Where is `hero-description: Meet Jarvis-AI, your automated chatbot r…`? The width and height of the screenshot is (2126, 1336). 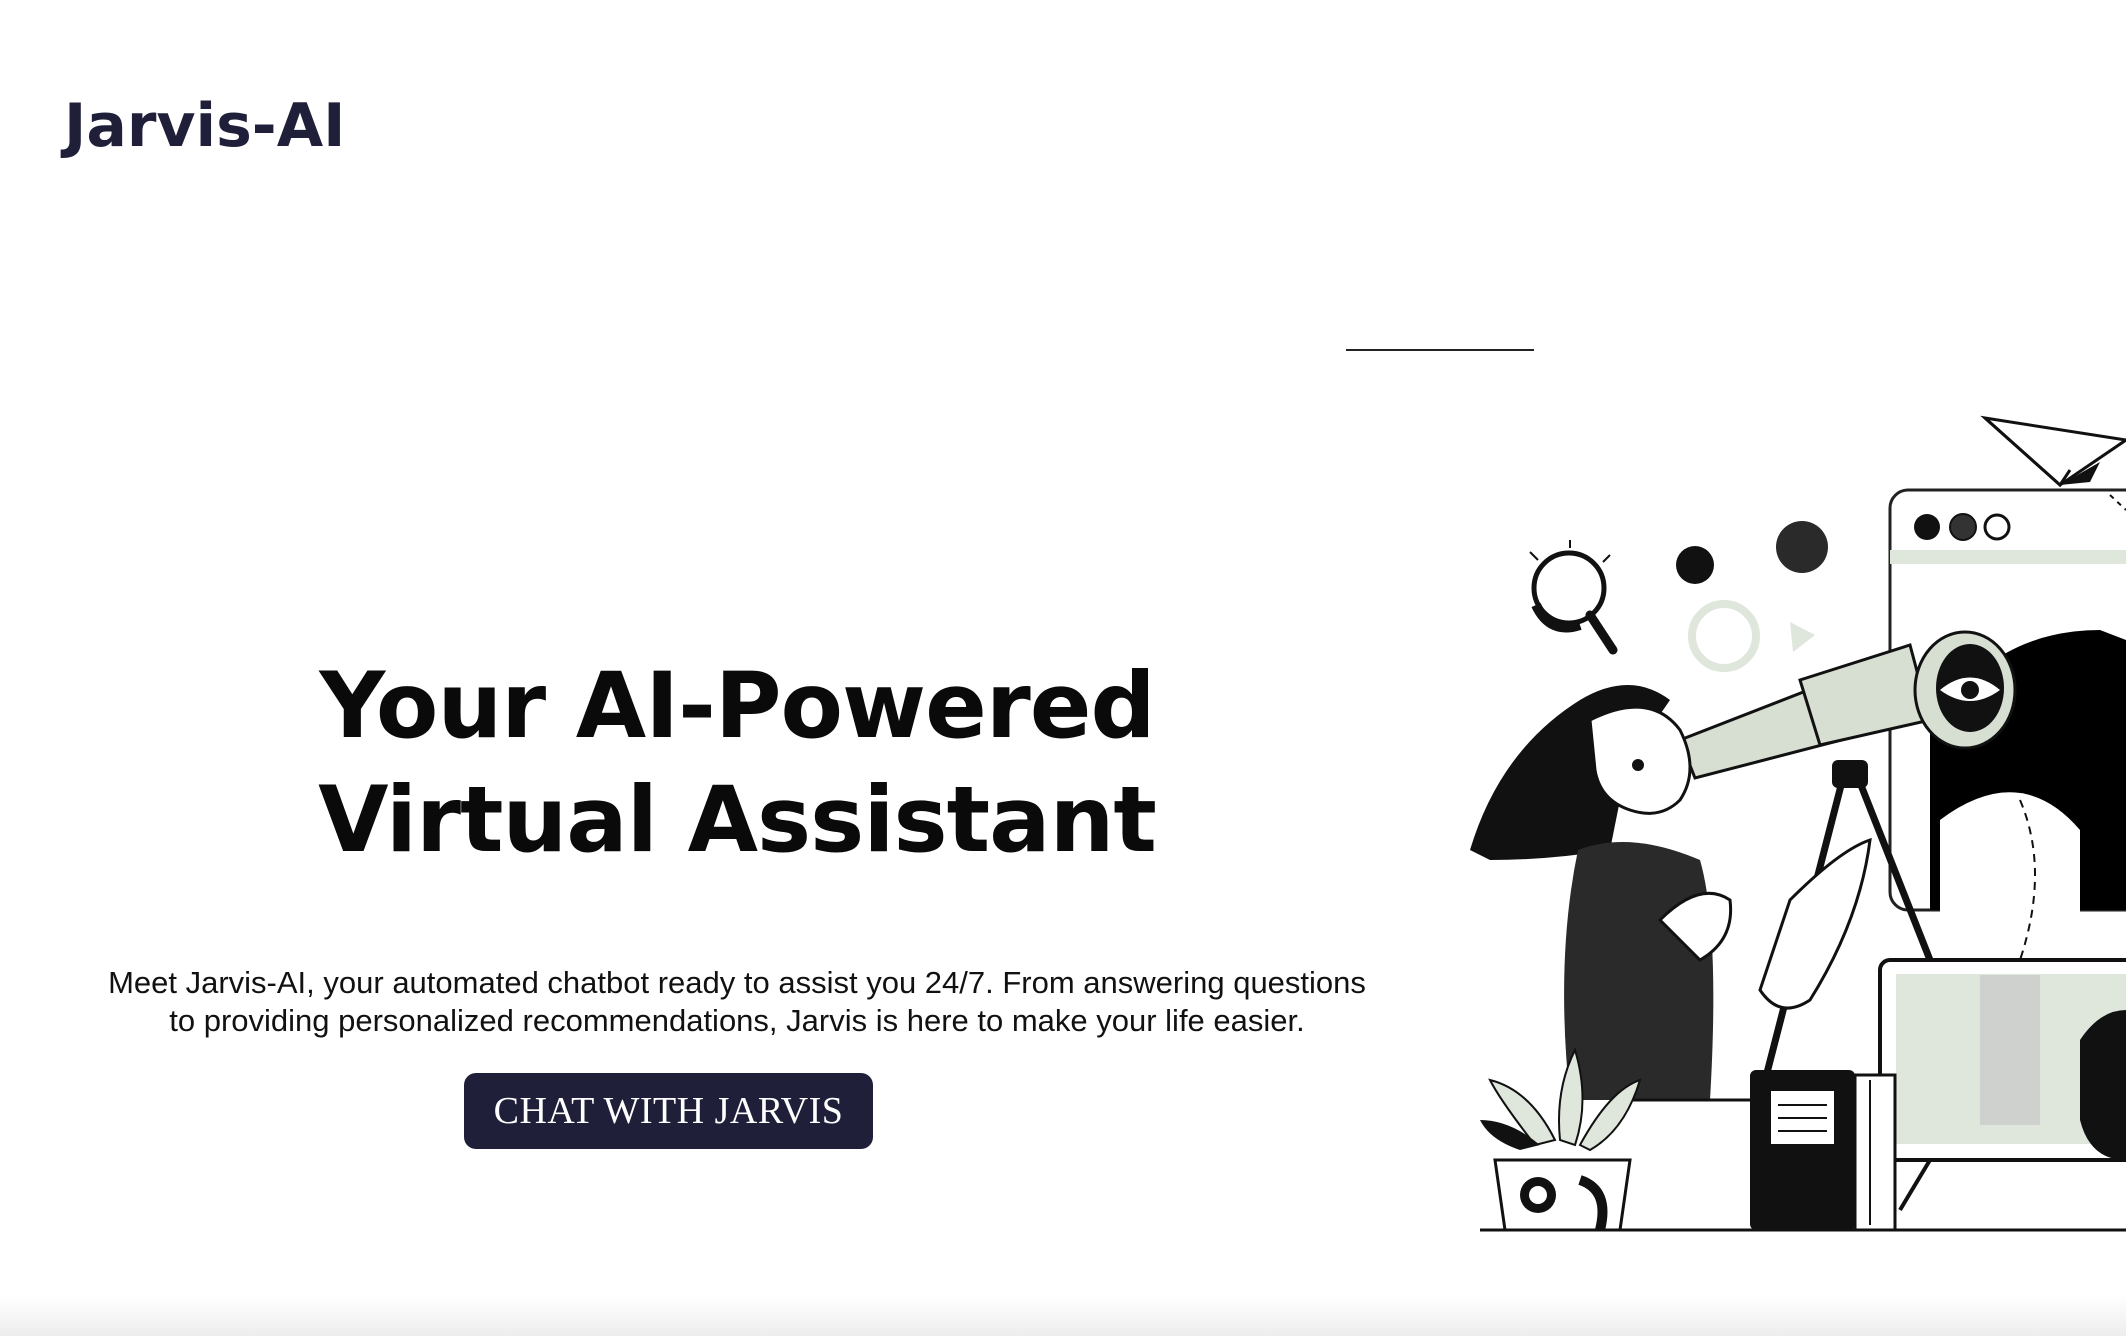
hero-description: Meet Jarvis-AI, your automated chatbot r… is located at coordinates (737, 1002).